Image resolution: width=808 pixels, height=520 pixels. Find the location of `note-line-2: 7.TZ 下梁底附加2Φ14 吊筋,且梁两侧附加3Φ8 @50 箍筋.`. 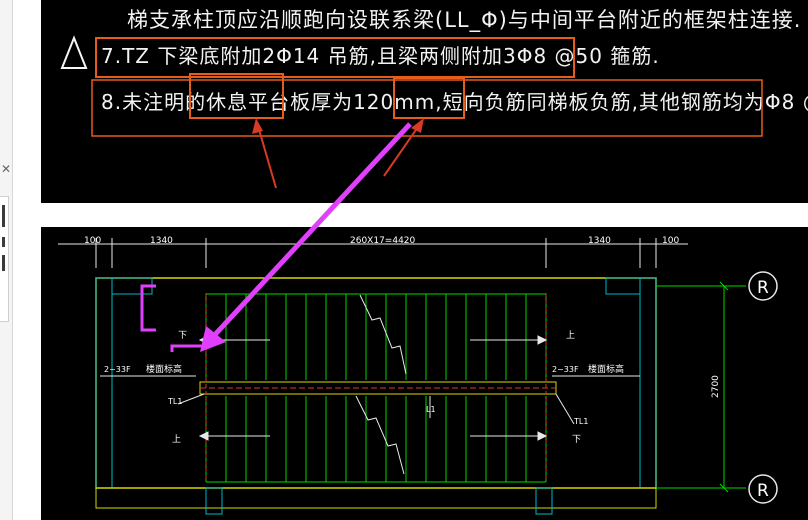

note-line-2: 7.TZ 下梁底附加2Φ14 吊筋,且梁两侧附加3Φ8 @50 箍筋. is located at coordinates (380, 56).